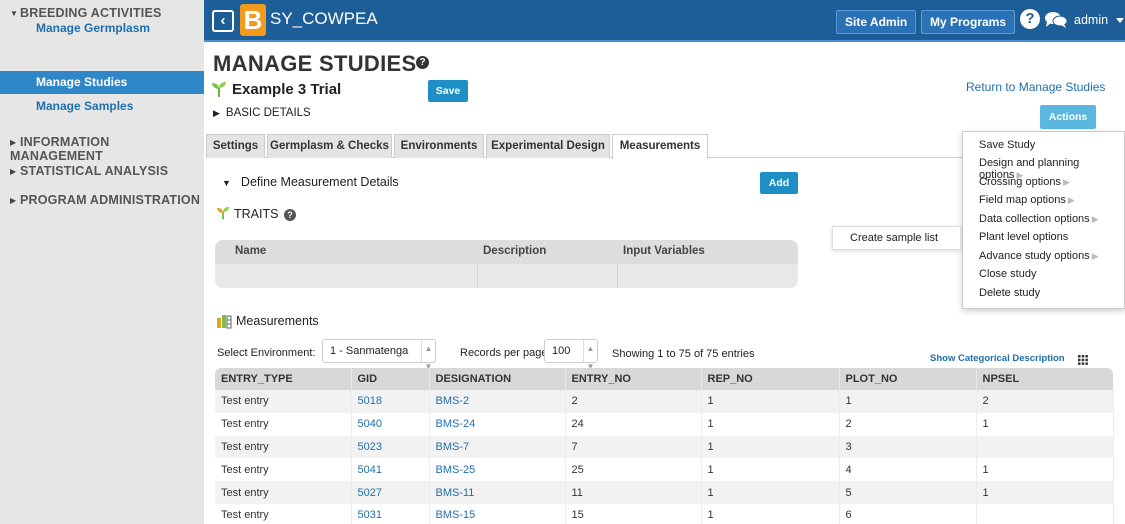 The image size is (1125, 524). Describe the element at coordinates (1120, 20) in the screenshot. I see `caret-down-icon` at that location.